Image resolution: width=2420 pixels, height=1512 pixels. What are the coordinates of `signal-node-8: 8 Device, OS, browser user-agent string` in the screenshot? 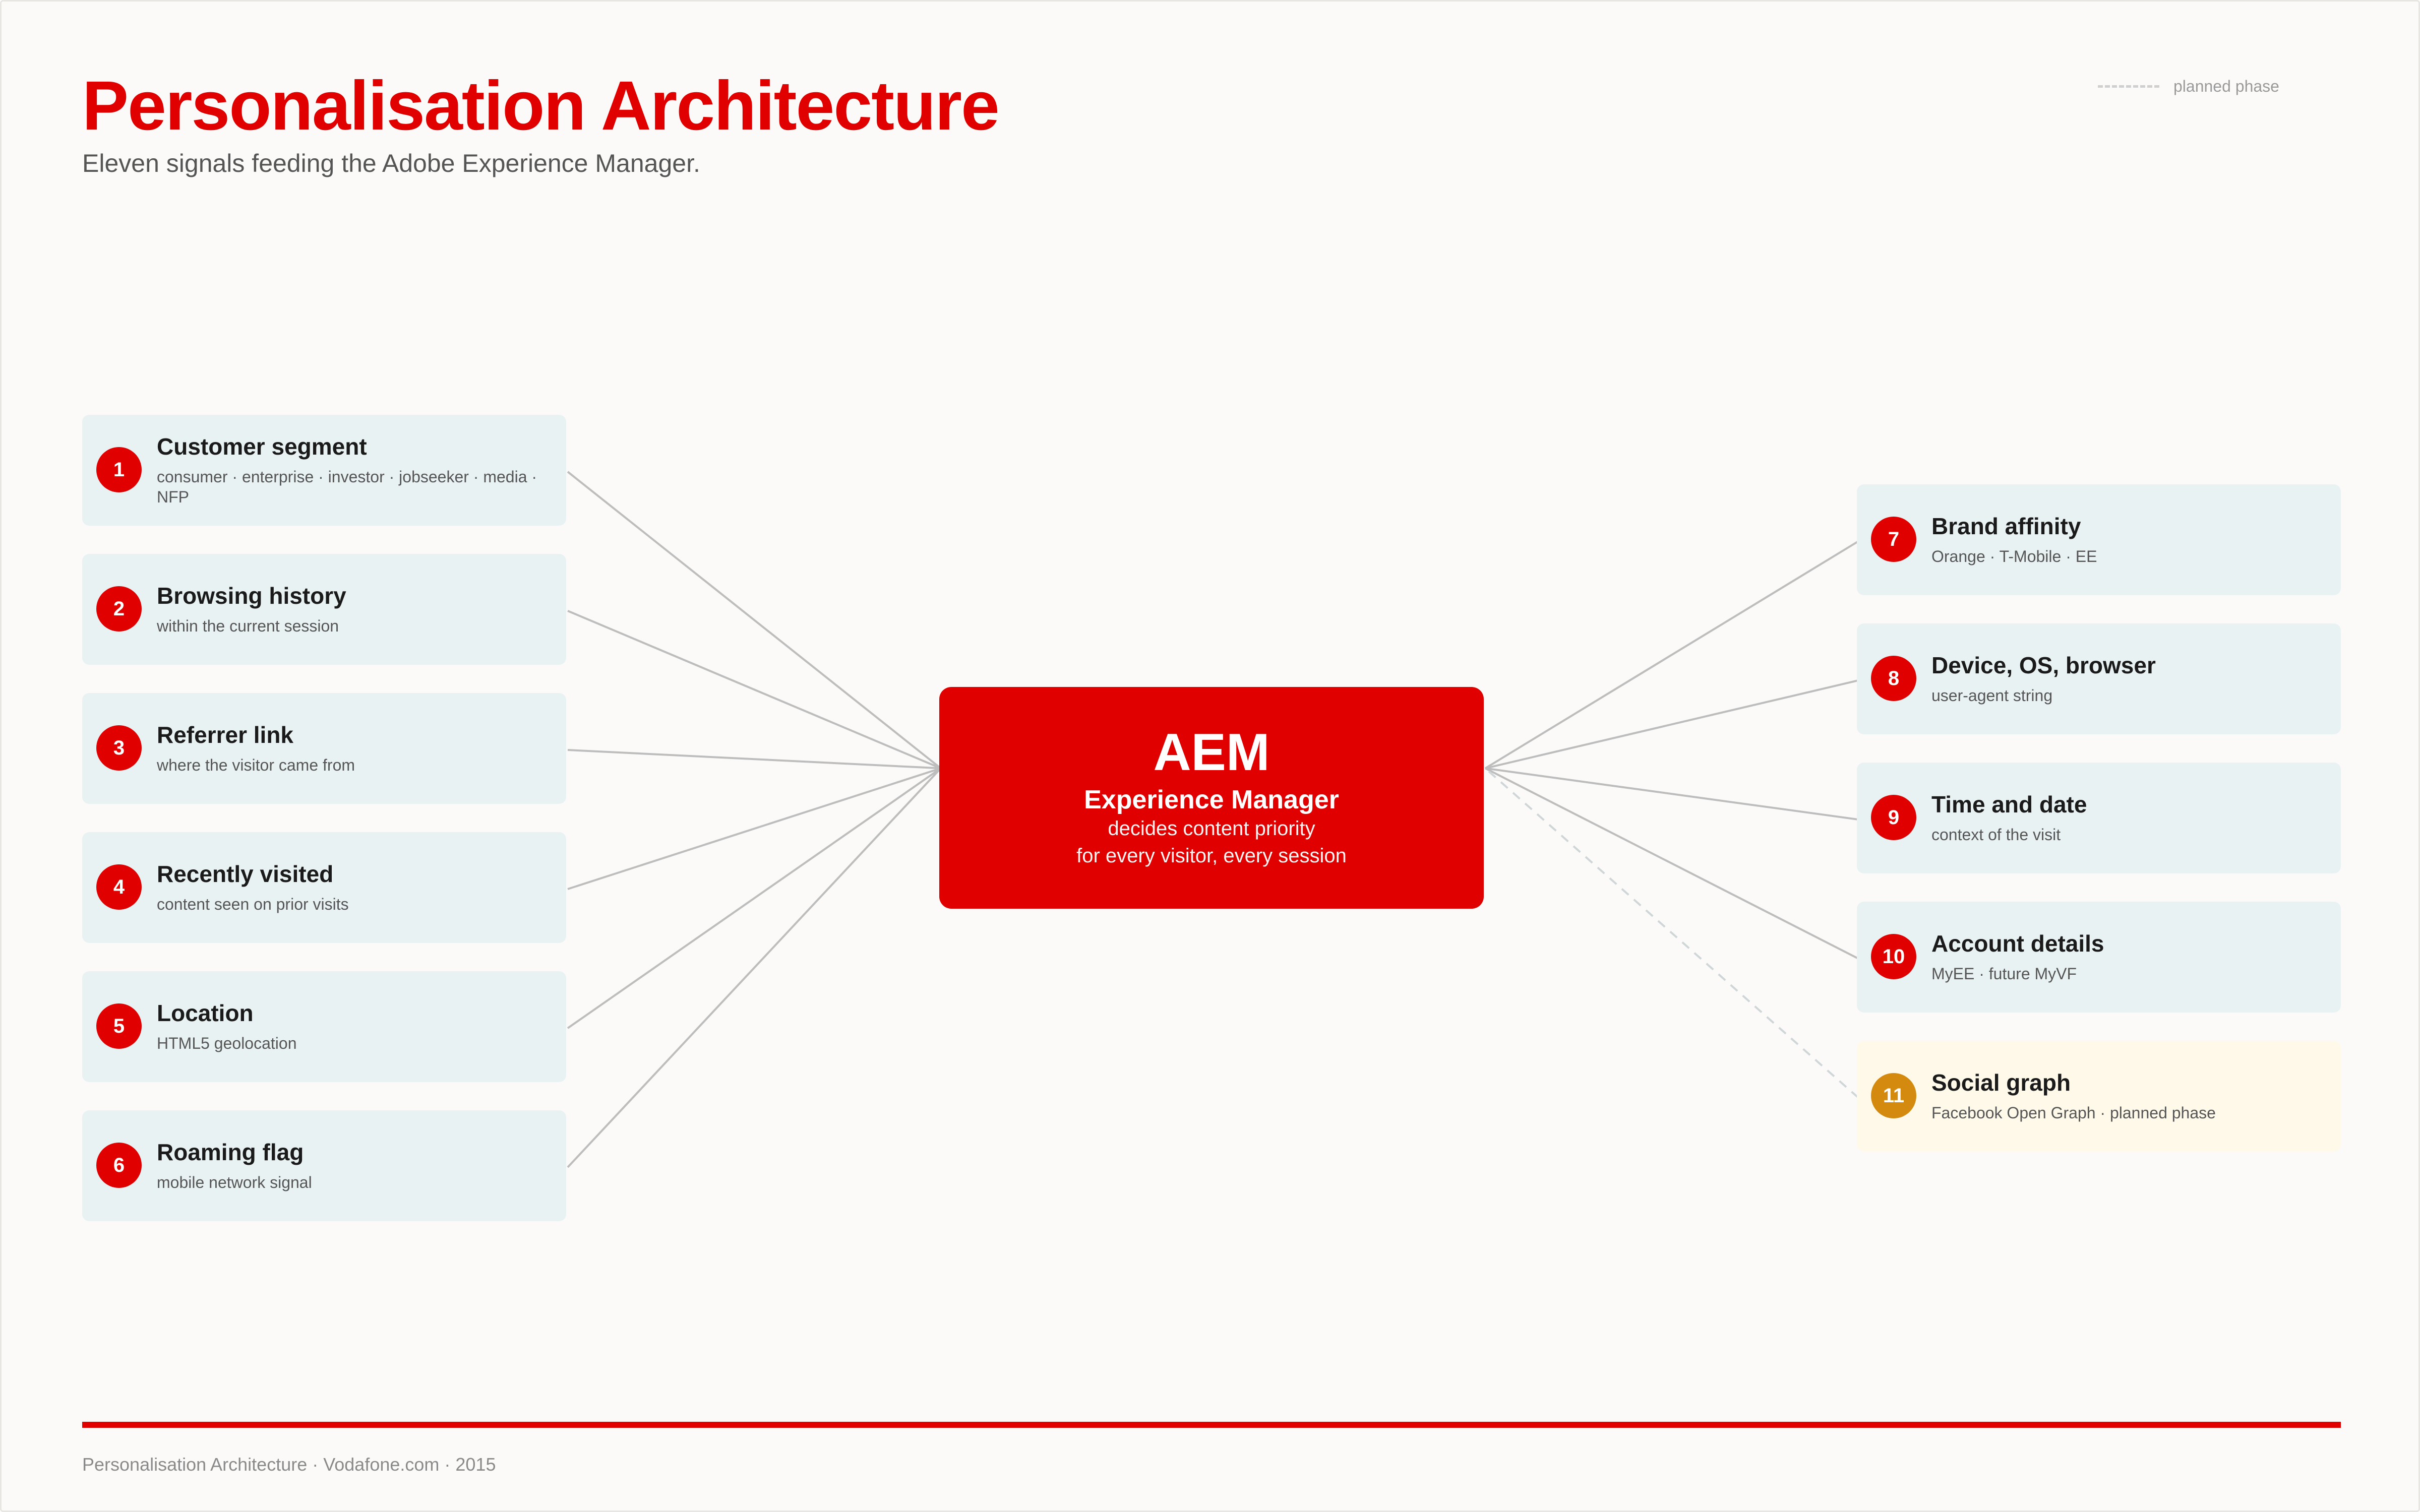 It's located at (2099, 678).